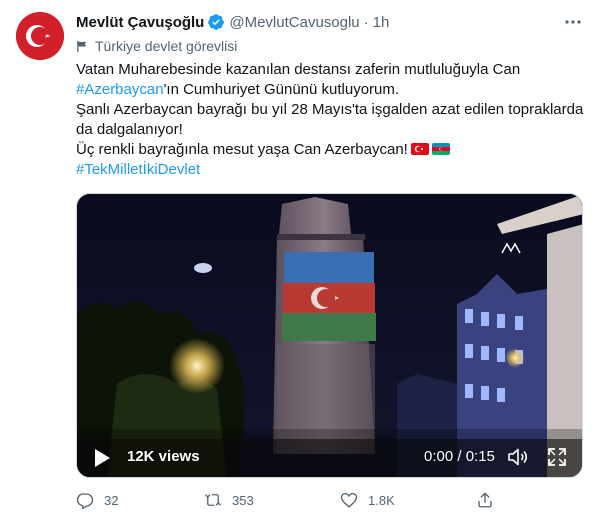 Image resolution: width=599 pixels, height=515 pixels. Describe the element at coordinates (229, 500) in the screenshot. I see `retweet-button: 353` at that location.